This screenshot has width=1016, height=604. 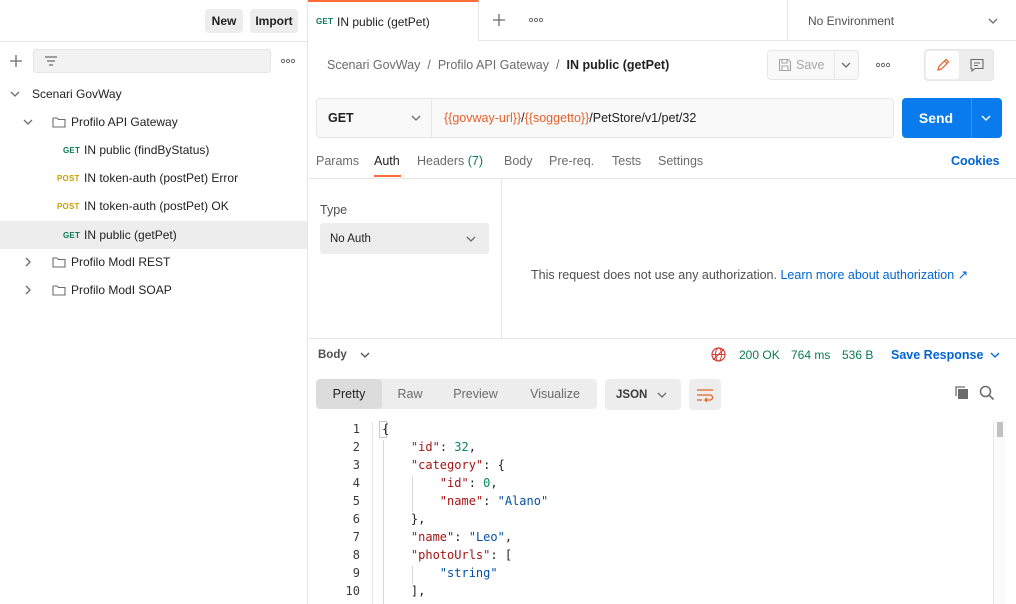 What do you see at coordinates (153, 150) in the screenshot?
I see `request-item: GET IN public (findByStatus)` at bounding box center [153, 150].